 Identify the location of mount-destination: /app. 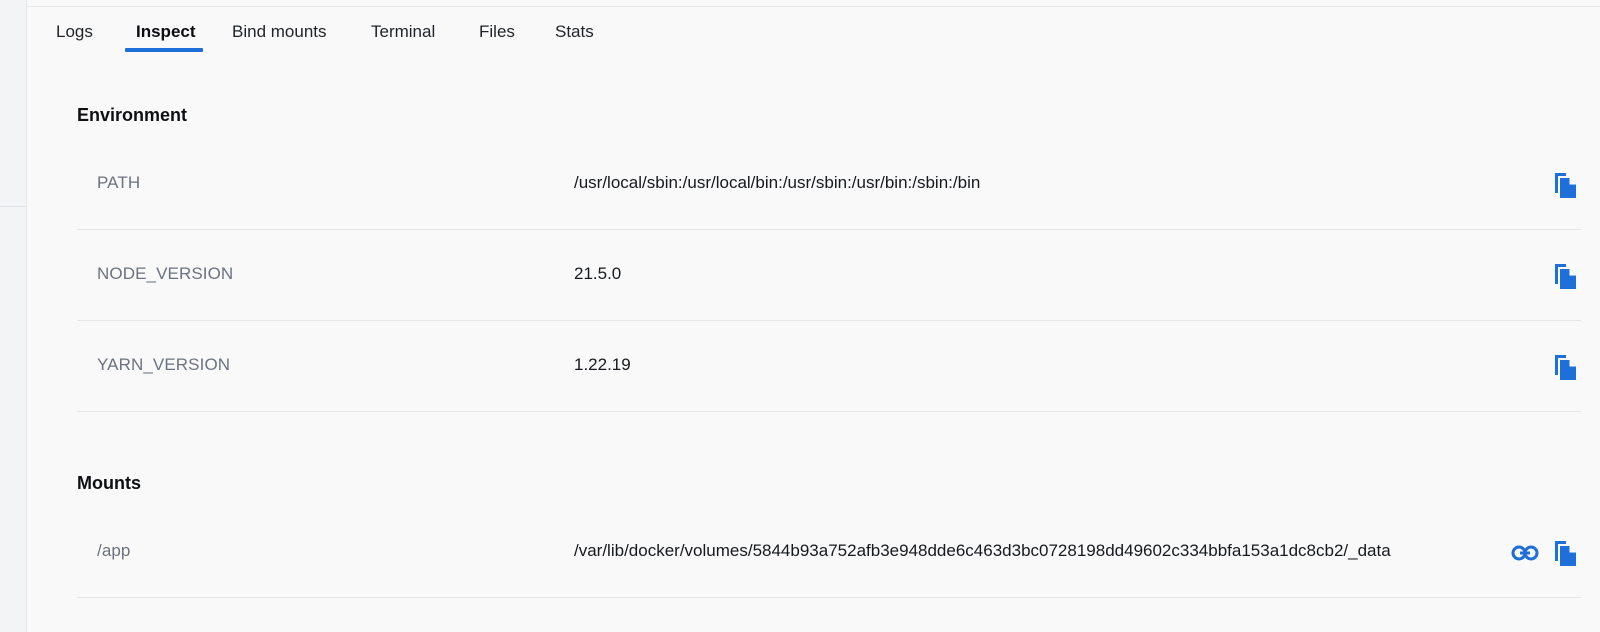
(114, 550).